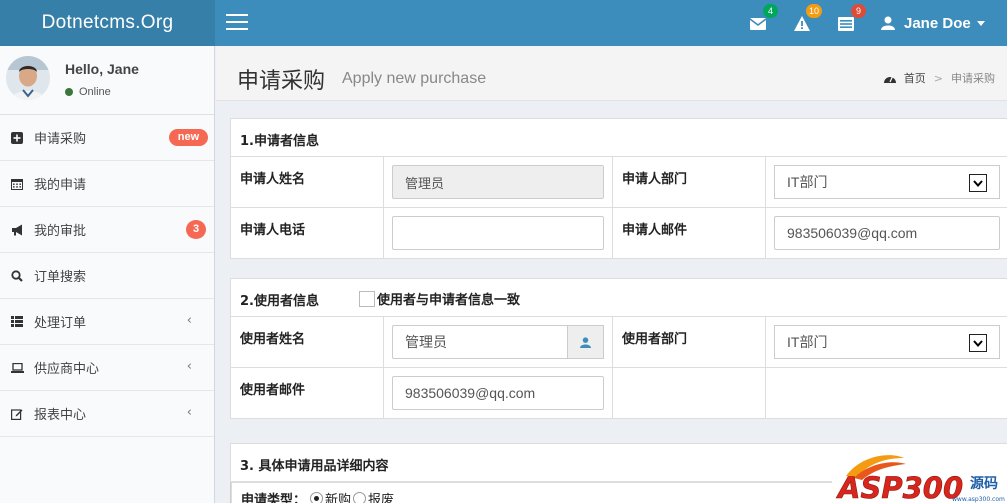 The width and height of the screenshot is (1007, 503). Describe the element at coordinates (802, 23) in the screenshot. I see `warning-icon` at that location.